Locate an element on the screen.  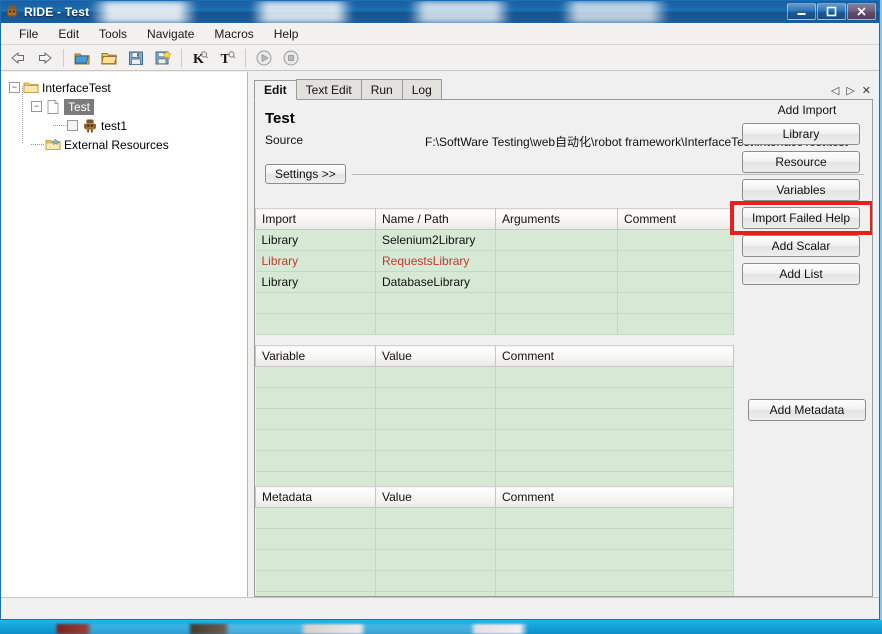
metadata-grid-col-metadata: Metadata is located at coordinates (315, 497).